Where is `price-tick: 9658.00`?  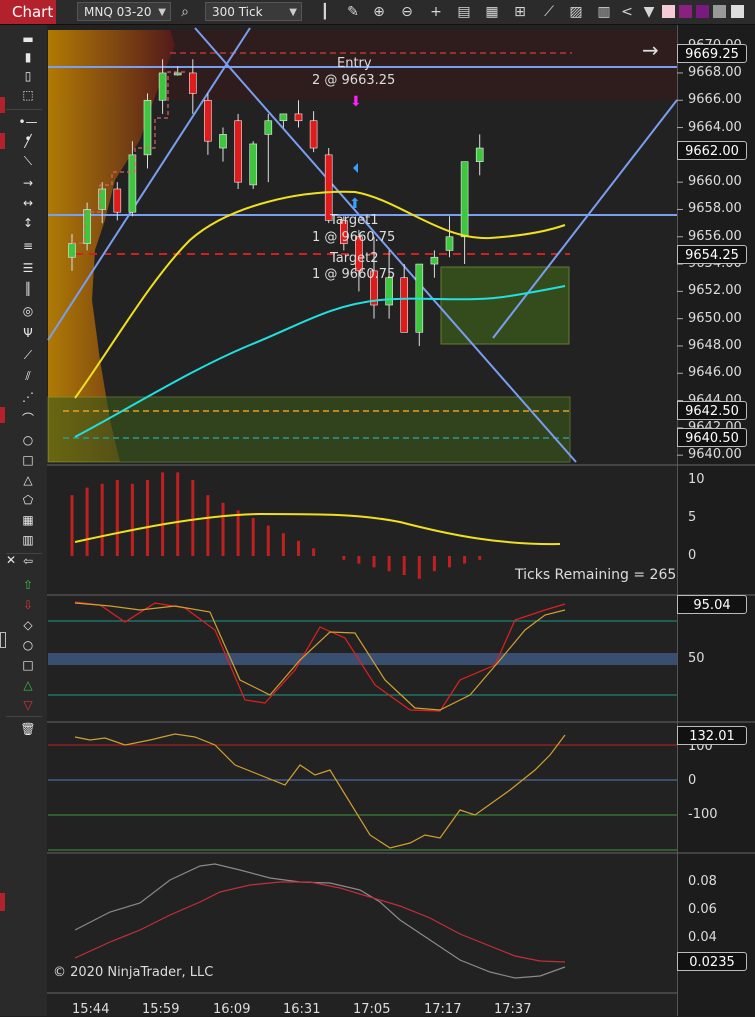
price-tick: 9658.00 is located at coordinates (715, 209).